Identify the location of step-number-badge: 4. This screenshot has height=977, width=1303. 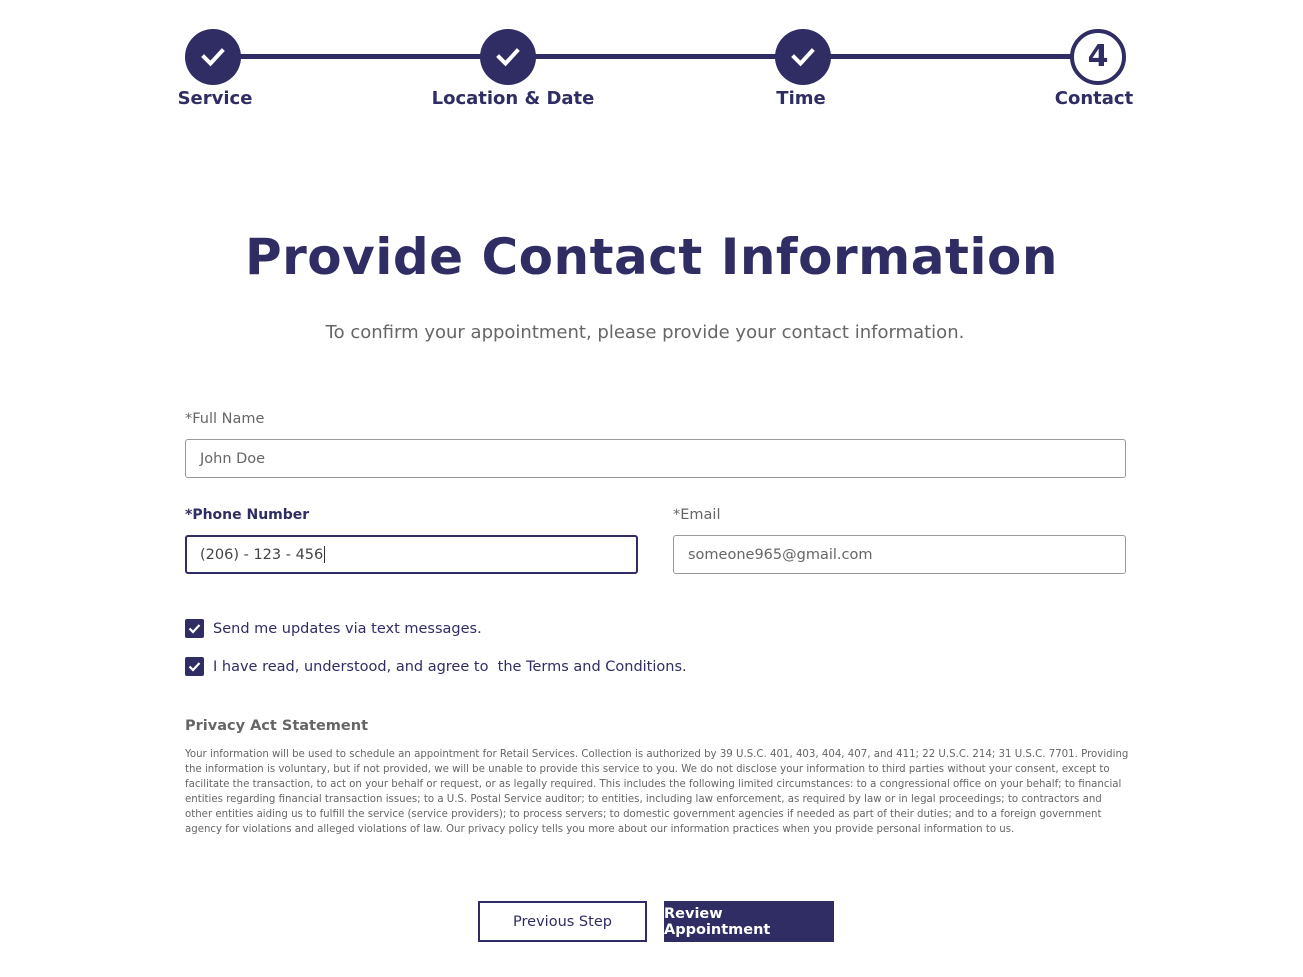
(1098, 57).